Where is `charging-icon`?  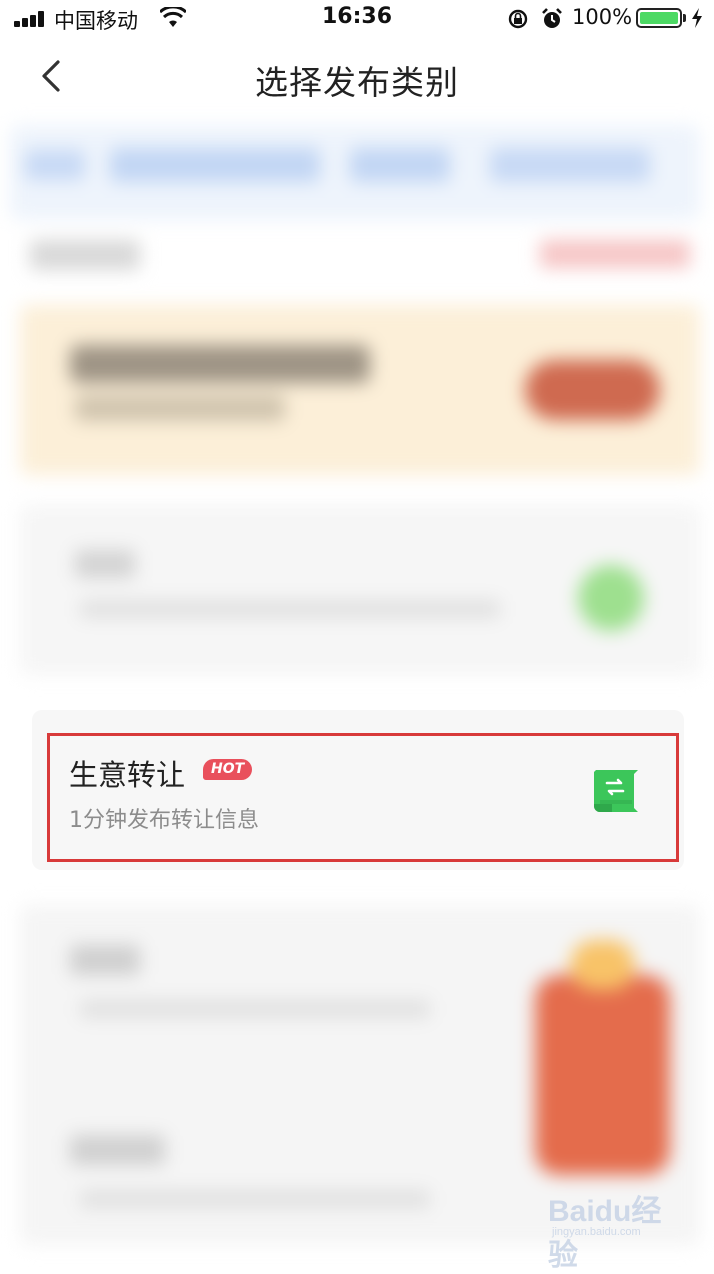 charging-icon is located at coordinates (697, 18).